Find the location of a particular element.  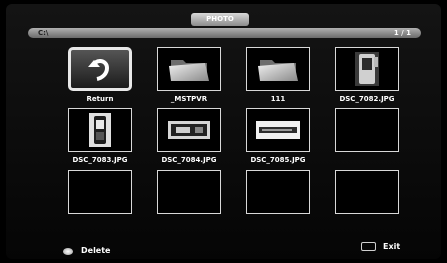

exit-hint: Exit is located at coordinates (391, 246).